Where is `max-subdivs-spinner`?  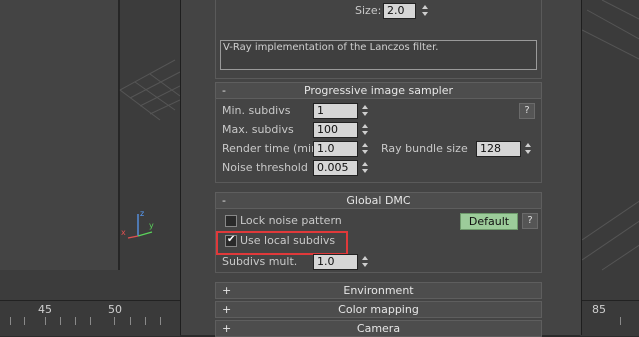 max-subdivs-spinner is located at coordinates (366, 129).